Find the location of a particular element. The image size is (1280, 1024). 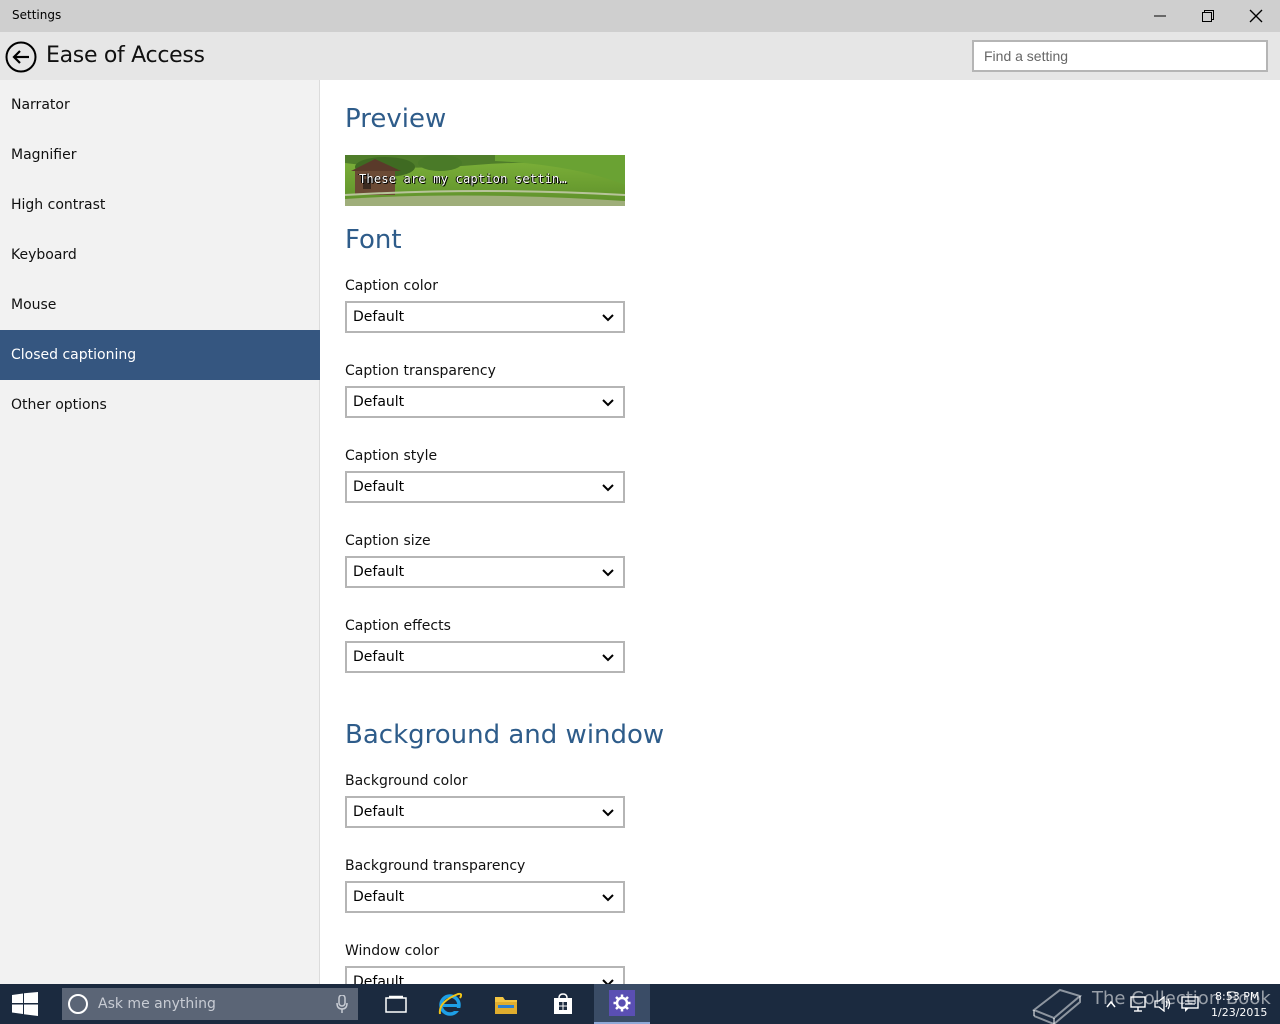

windows-logo-icon is located at coordinates (25, 1004).